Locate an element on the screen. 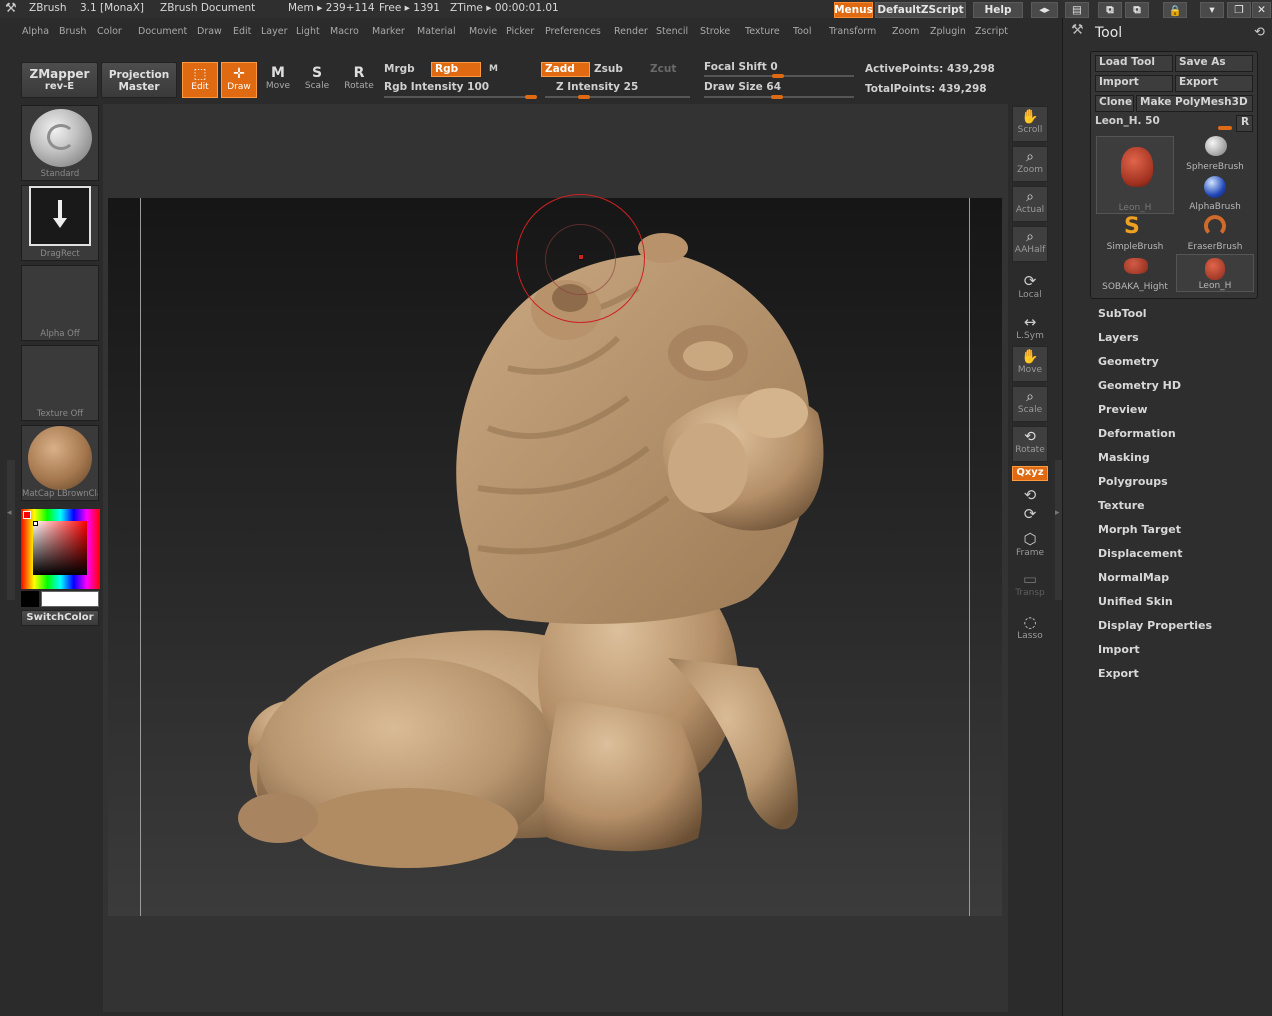 The image size is (1272, 1016). m-toggle: M is located at coordinates (493, 69).